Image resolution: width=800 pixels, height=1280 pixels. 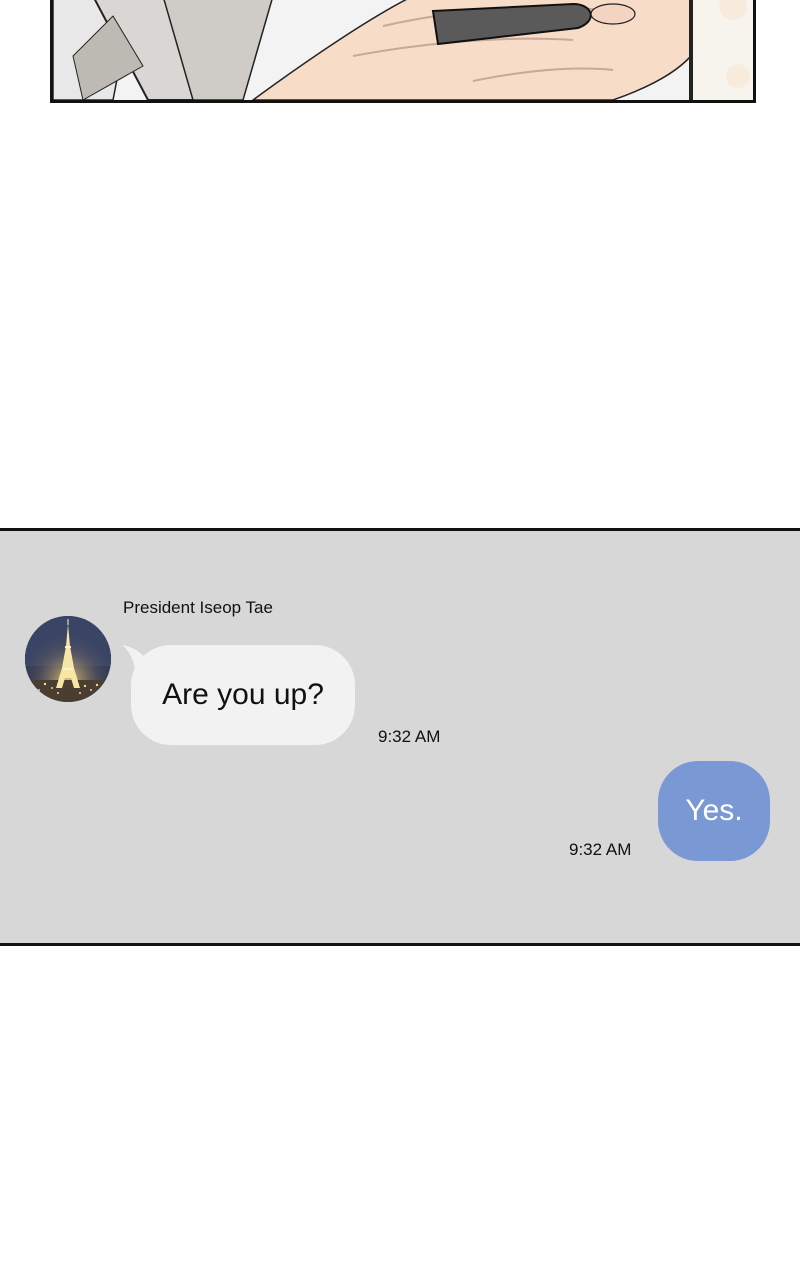 I want to click on outgoing-message-time: 9:32 AM, so click(x=600, y=849).